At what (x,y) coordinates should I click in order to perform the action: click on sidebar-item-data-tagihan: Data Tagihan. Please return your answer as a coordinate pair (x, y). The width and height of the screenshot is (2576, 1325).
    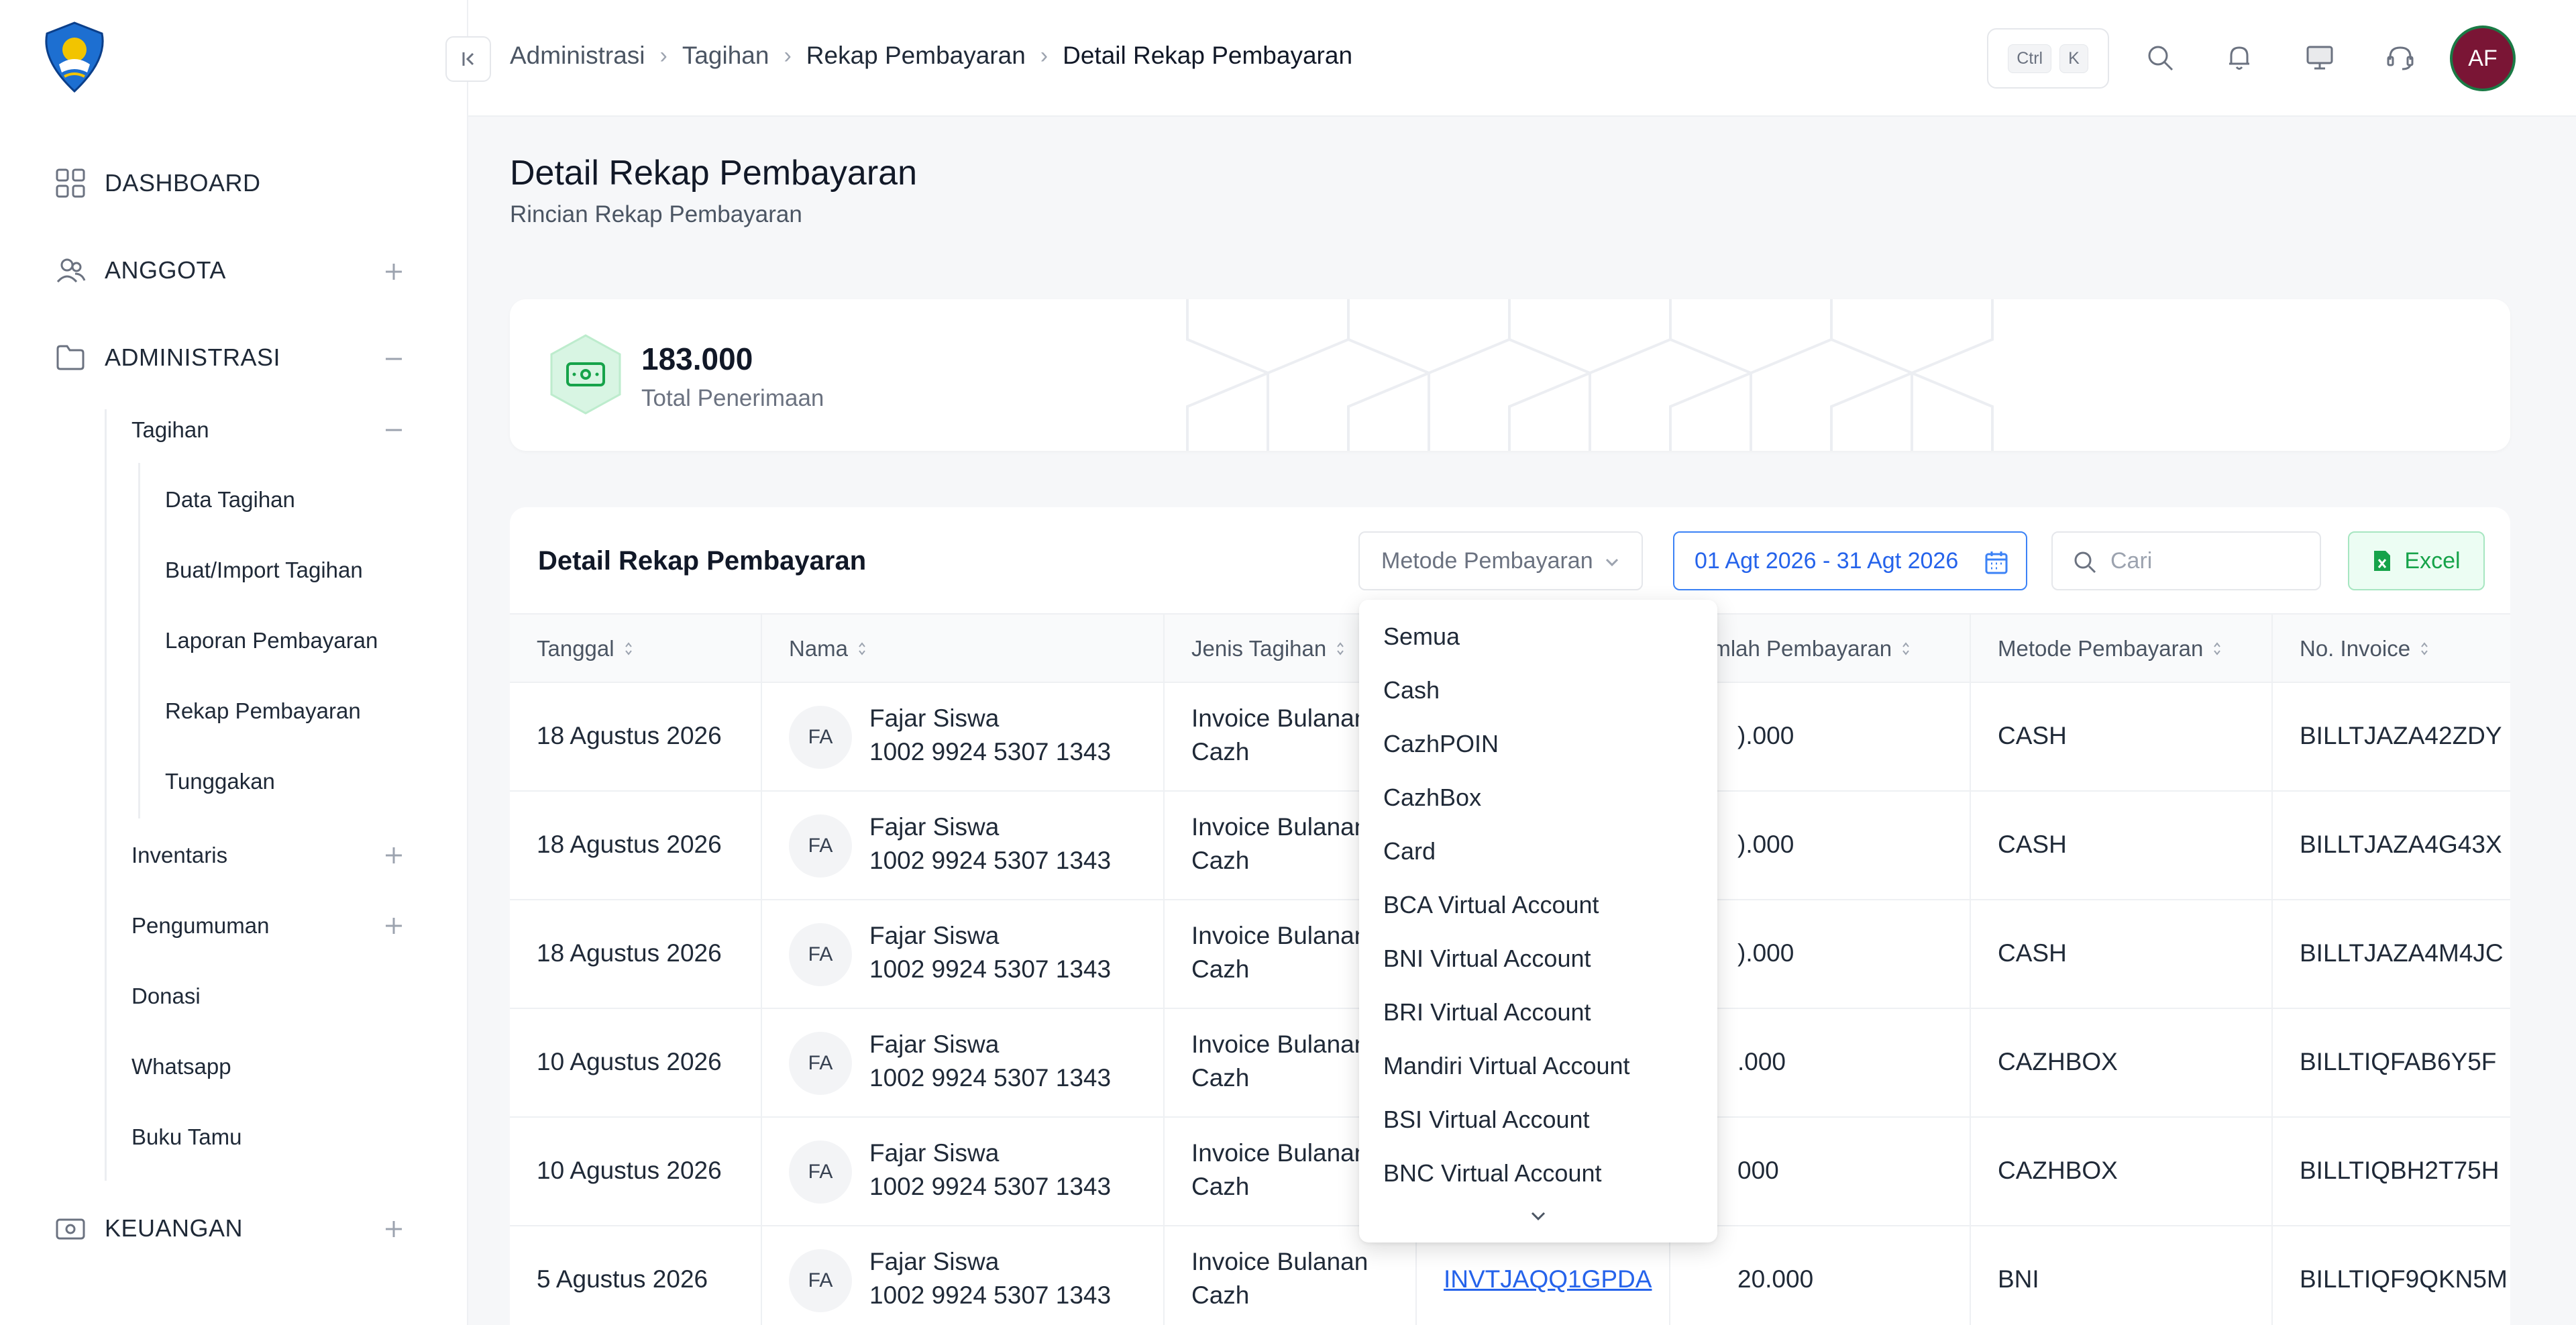
    Looking at the image, I should click on (230, 500).